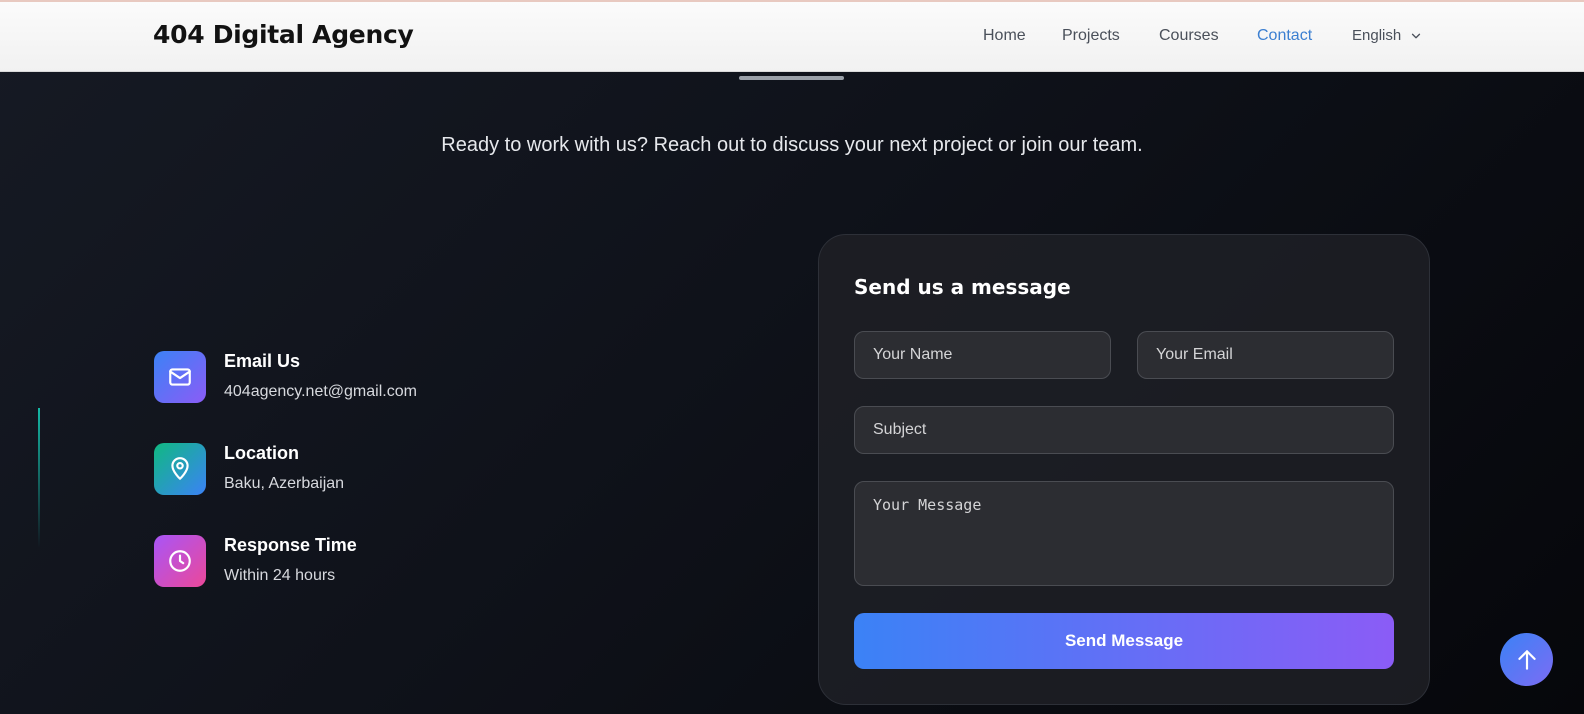  Describe the element at coordinates (261, 453) in the screenshot. I see `contact-info-title: Location` at that location.